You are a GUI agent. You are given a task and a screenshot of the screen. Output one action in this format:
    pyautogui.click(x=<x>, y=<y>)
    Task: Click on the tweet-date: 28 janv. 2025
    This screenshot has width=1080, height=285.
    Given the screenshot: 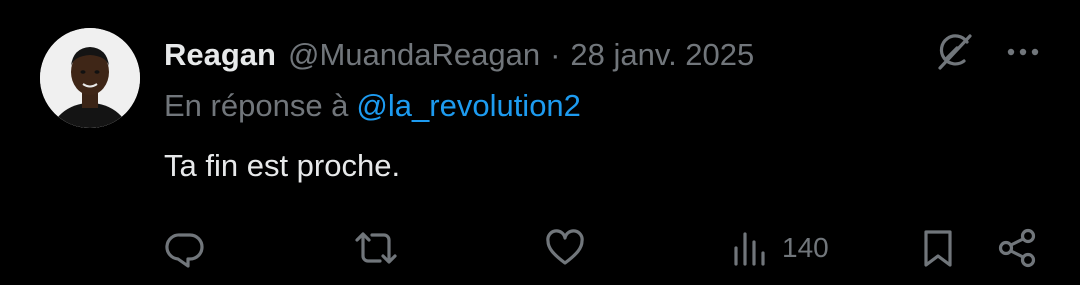 What is the action you would take?
    pyautogui.click(x=662, y=55)
    